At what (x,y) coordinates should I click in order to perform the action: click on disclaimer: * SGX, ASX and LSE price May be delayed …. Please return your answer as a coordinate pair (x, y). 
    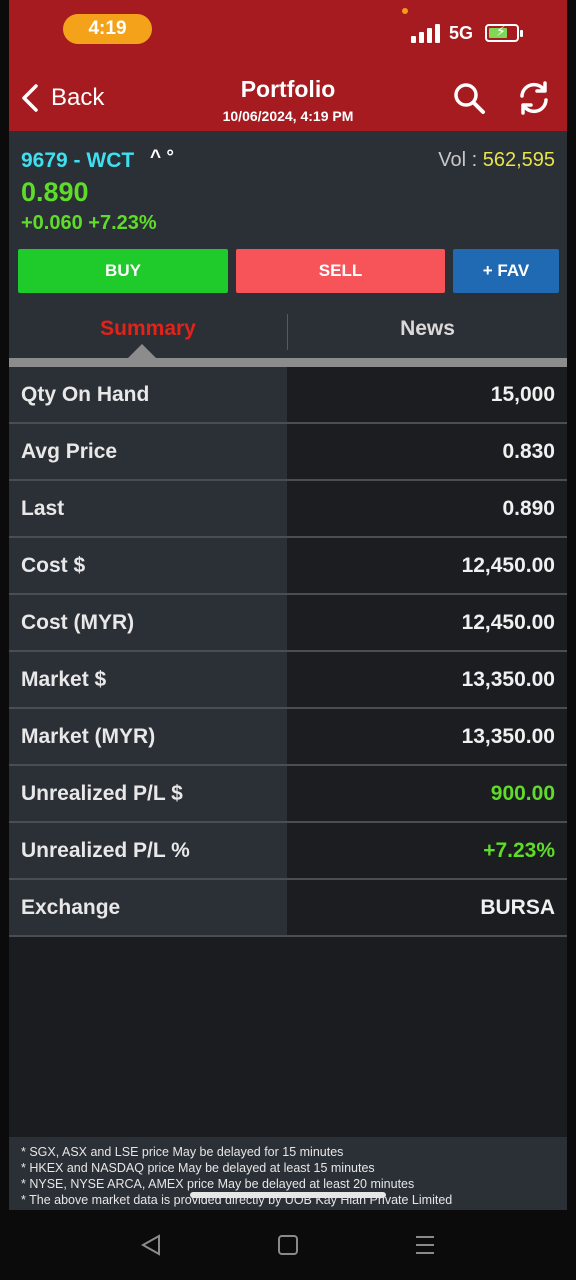
    Looking at the image, I should click on (288, 1173).